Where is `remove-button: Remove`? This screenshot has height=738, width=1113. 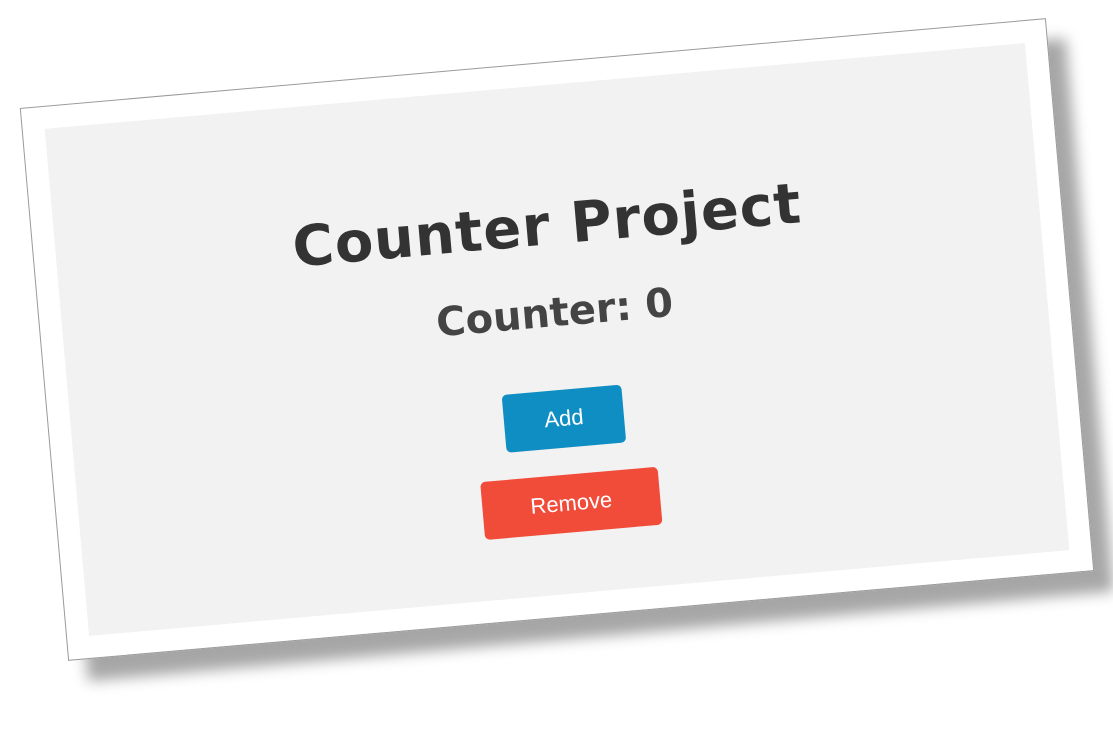 remove-button: Remove is located at coordinates (571, 503).